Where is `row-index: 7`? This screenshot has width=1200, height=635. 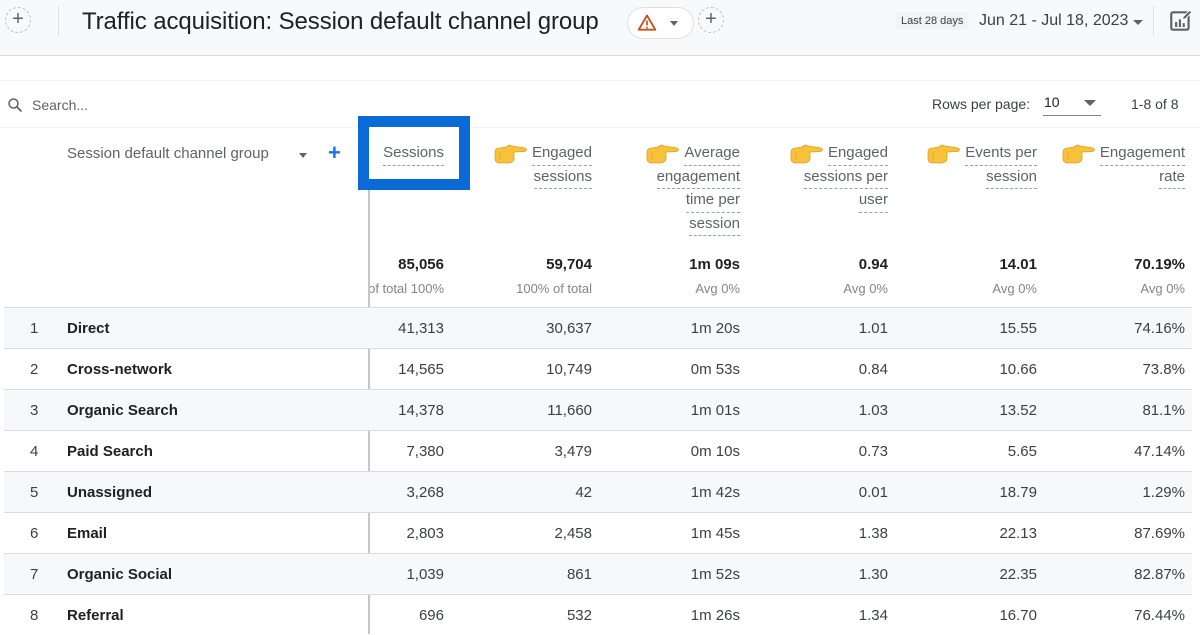 row-index: 7 is located at coordinates (34, 574).